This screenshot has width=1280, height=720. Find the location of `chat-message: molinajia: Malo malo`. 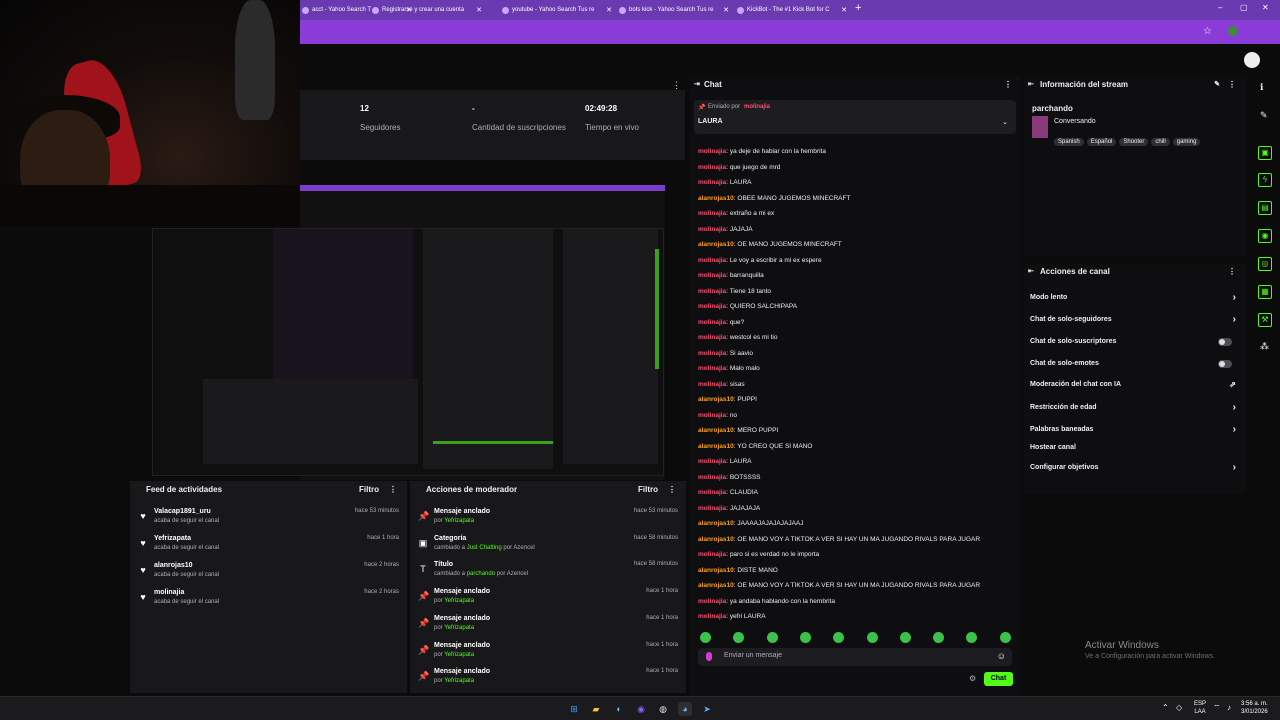

chat-message: molinajia: Malo malo is located at coordinates (855, 369).